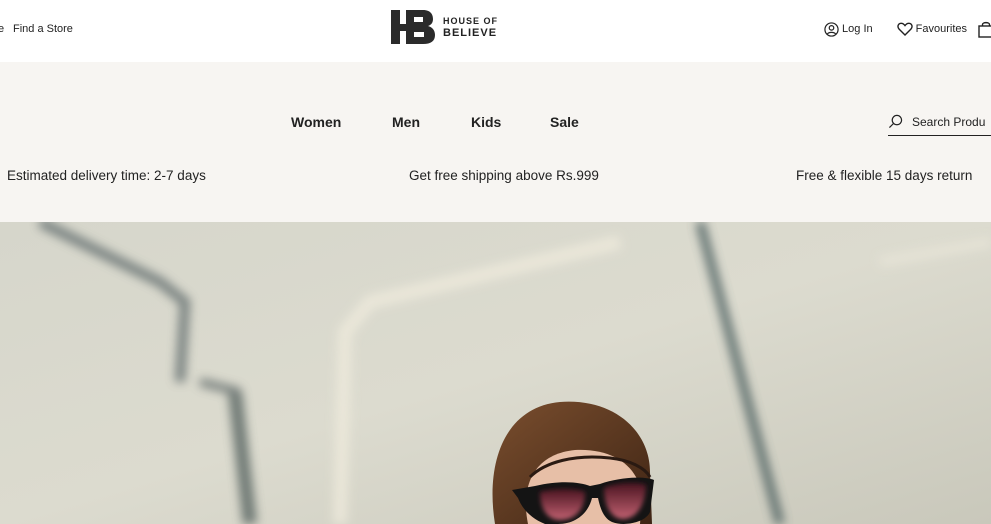  I want to click on shopping-bag-button, so click(984, 29).